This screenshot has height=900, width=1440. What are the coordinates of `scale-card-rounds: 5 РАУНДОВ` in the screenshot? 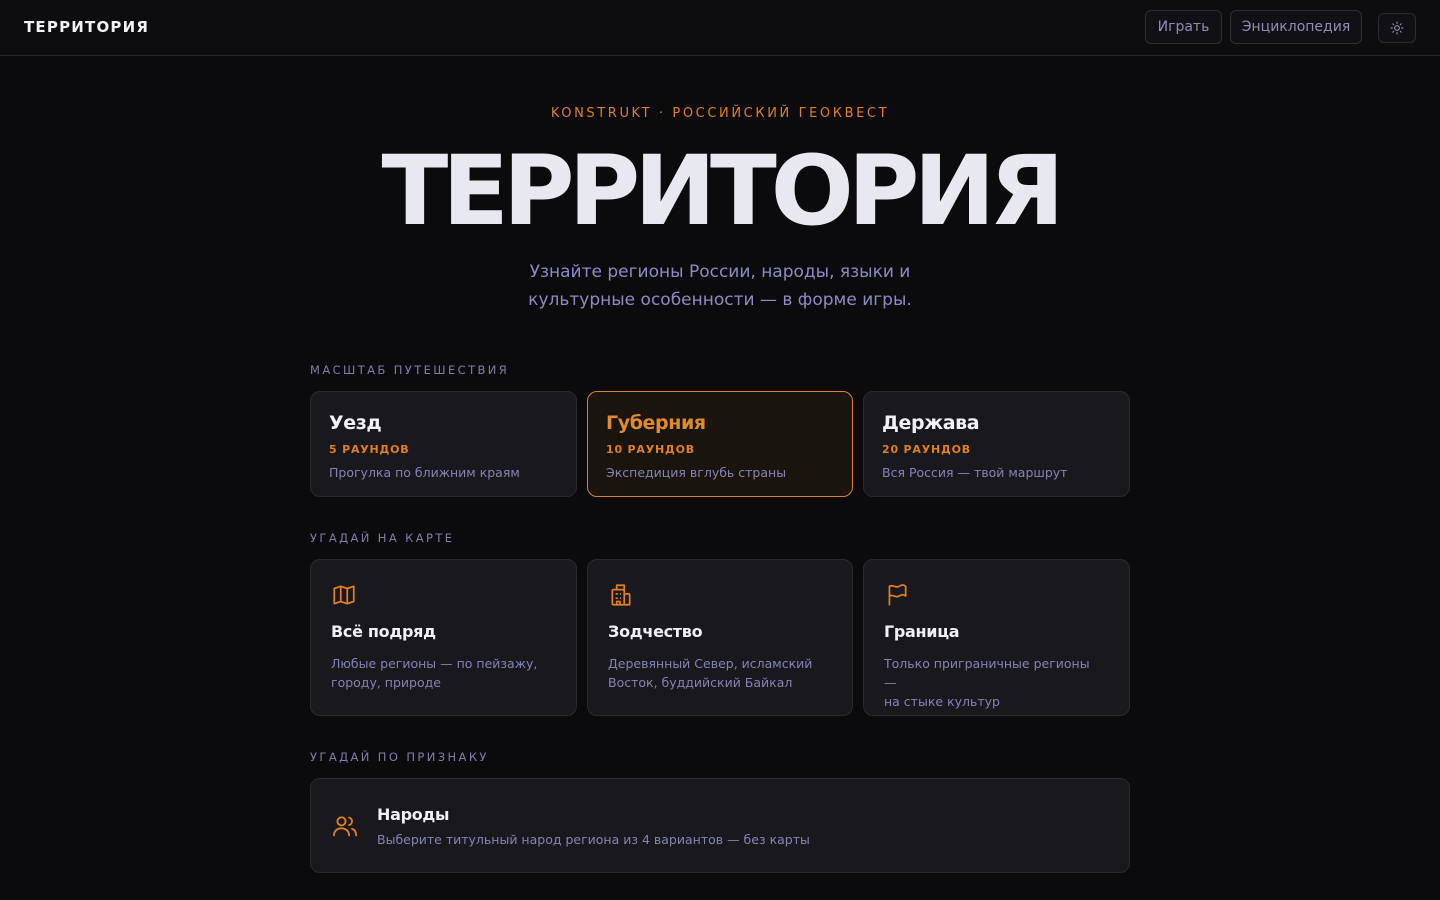 It's located at (369, 449).